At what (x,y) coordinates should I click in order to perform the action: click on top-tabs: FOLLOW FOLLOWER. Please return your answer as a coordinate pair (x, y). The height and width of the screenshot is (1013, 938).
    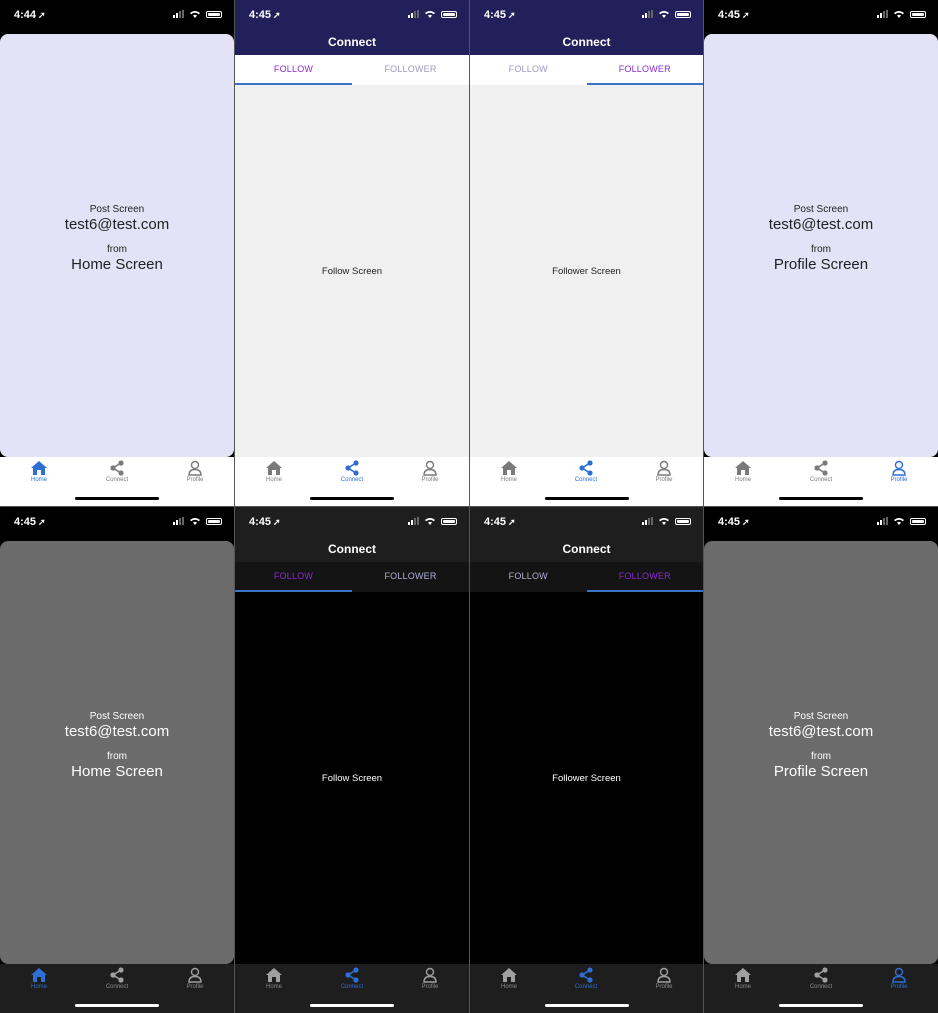
    Looking at the image, I should click on (352, 577).